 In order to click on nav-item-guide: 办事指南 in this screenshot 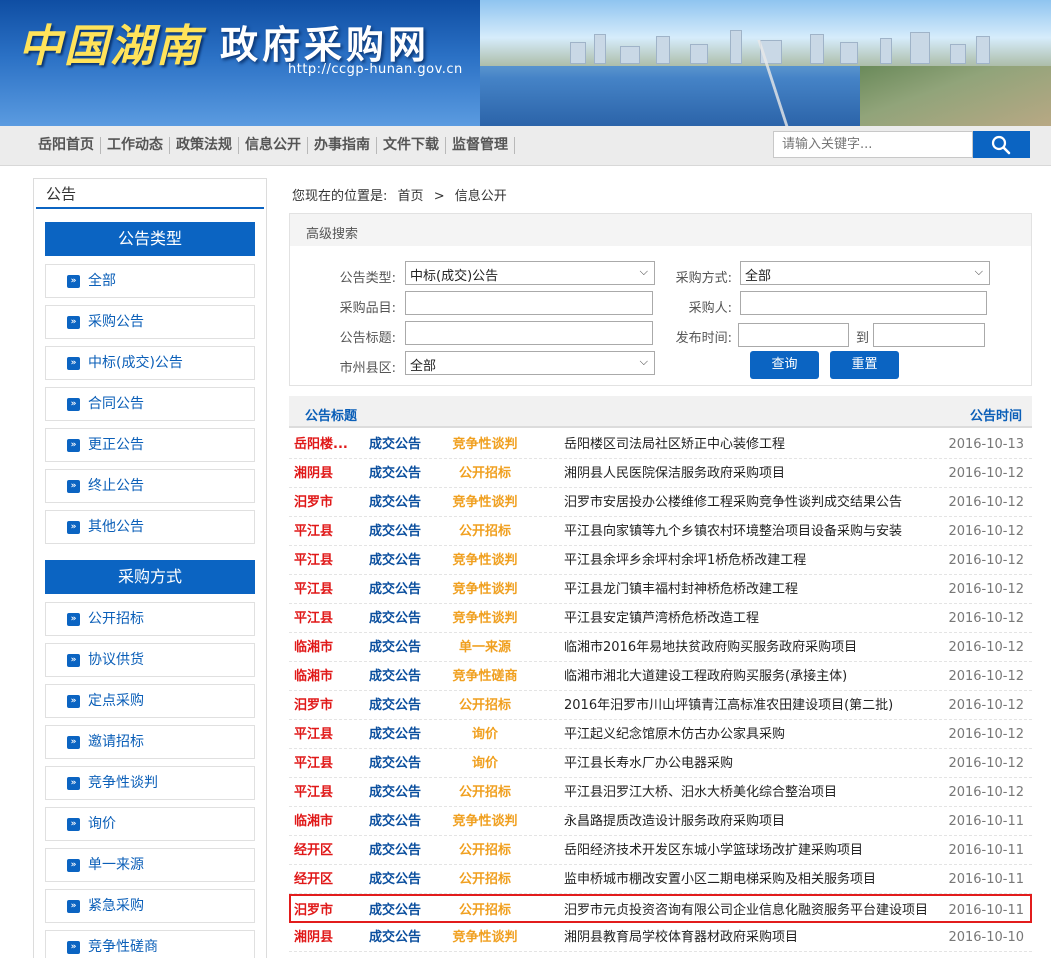, I will do `click(344, 145)`.